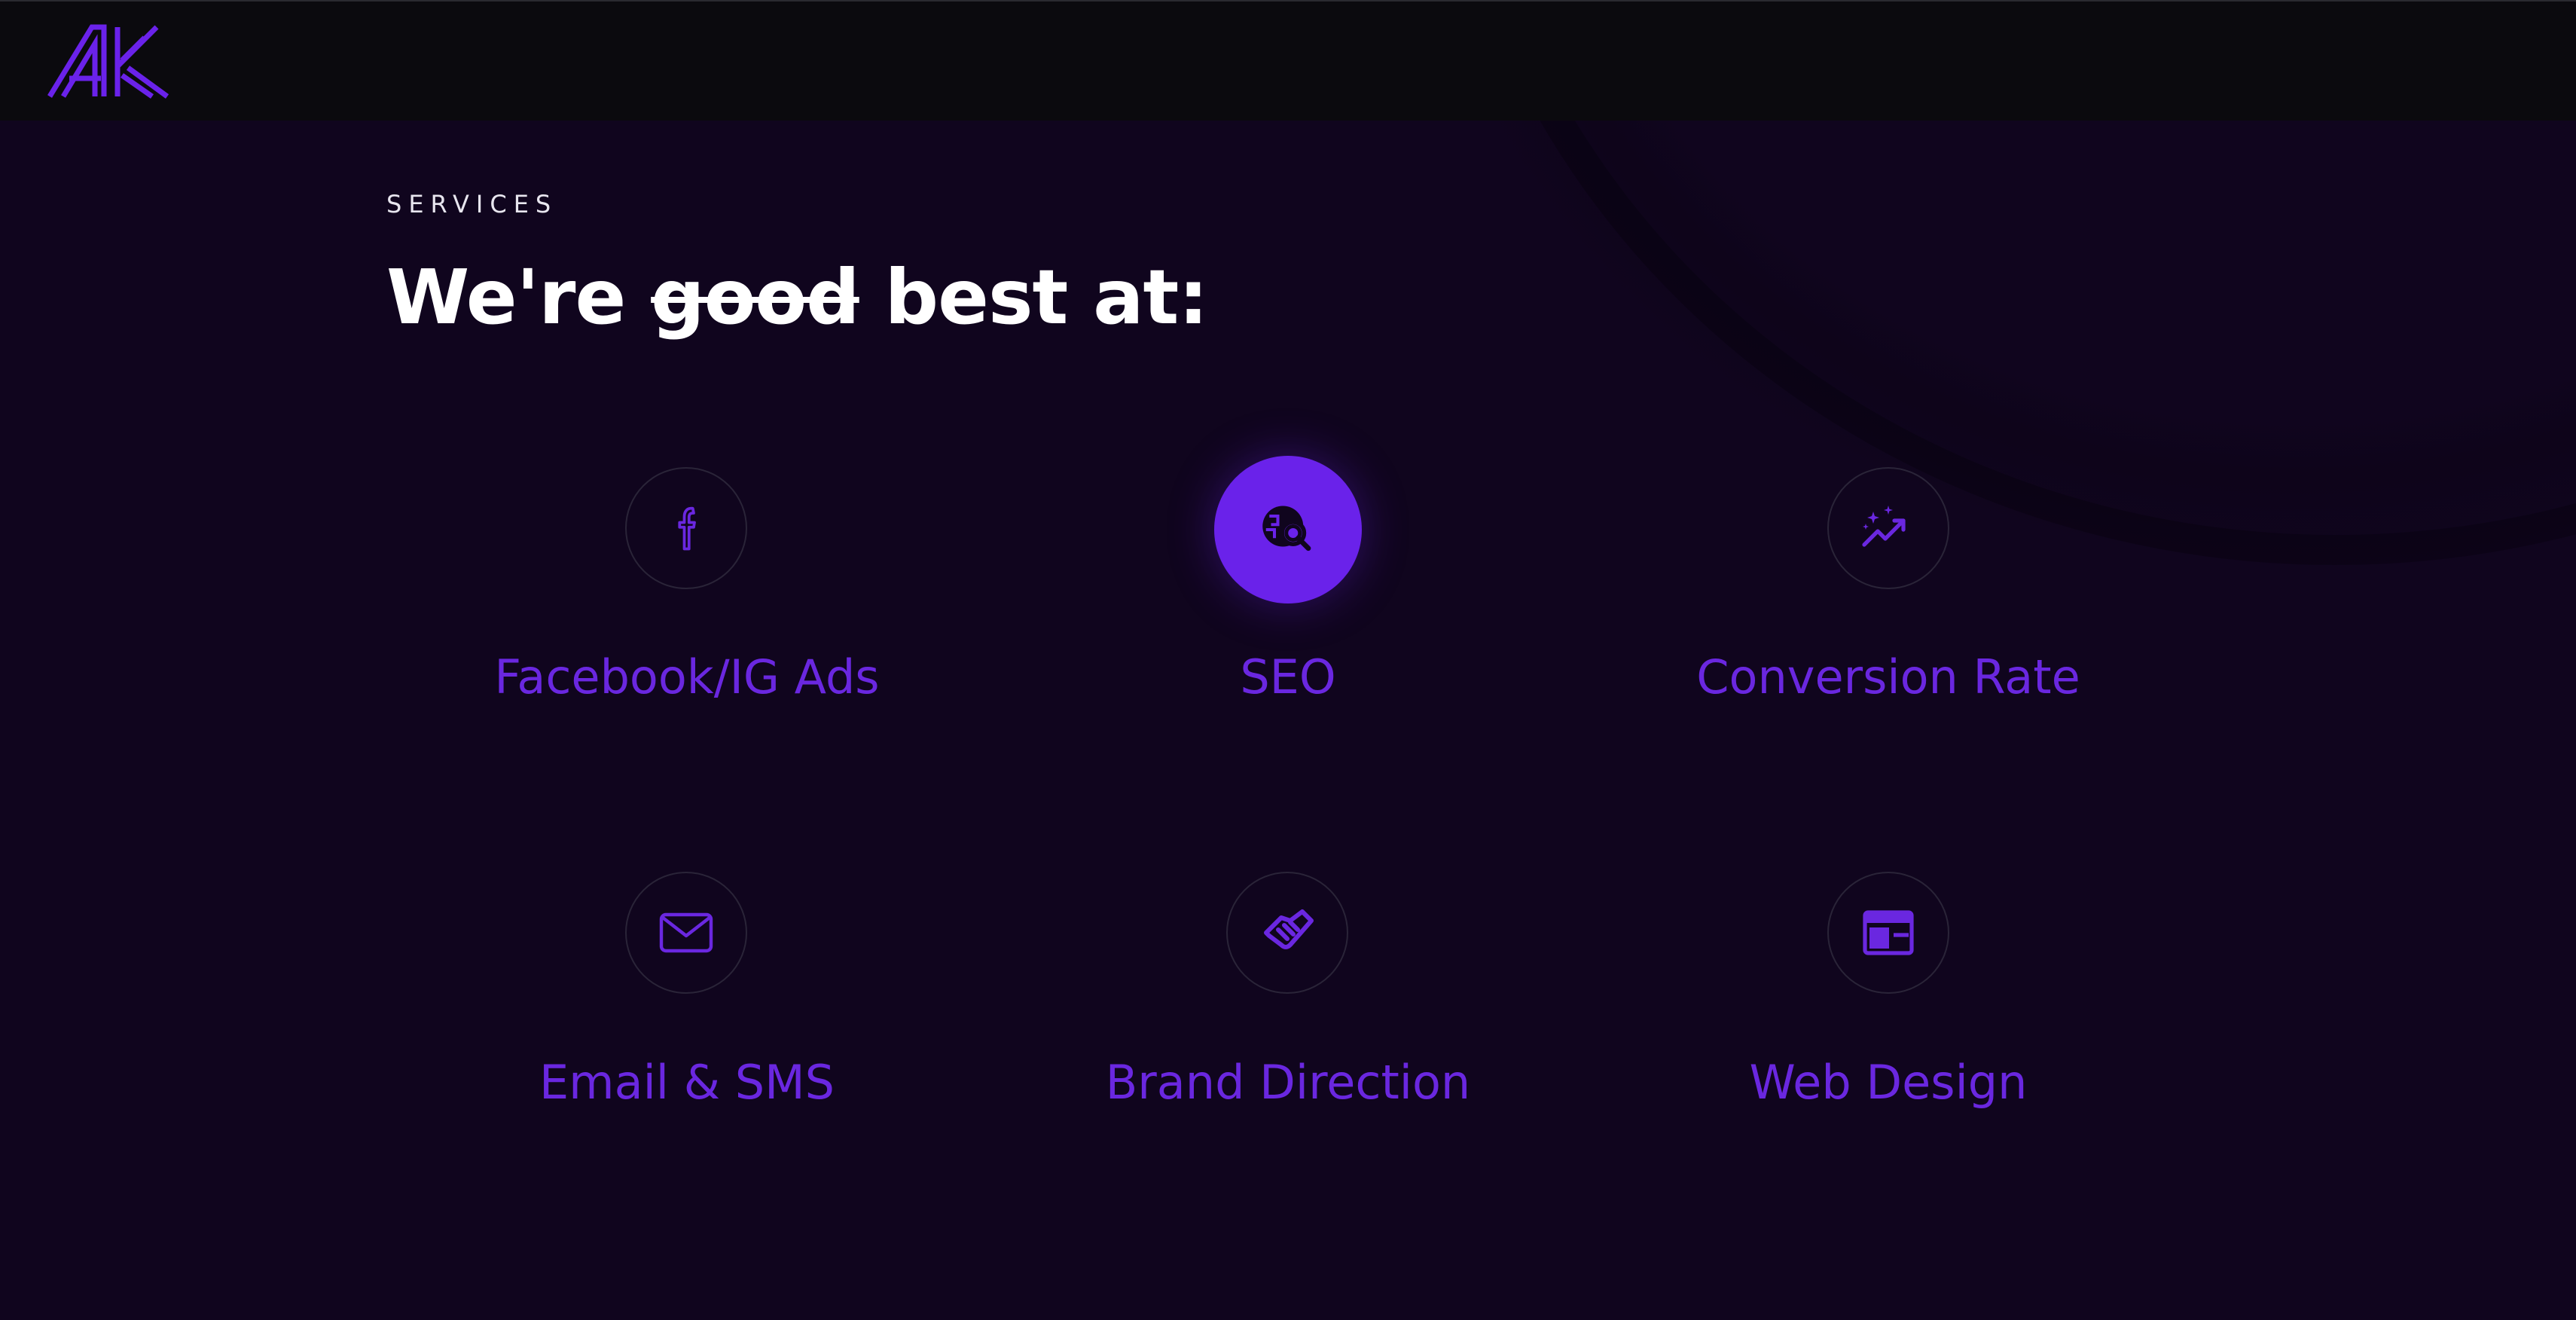 Image resolution: width=2576 pixels, height=1320 pixels. Describe the element at coordinates (472, 204) in the screenshot. I see `section-eyebrow: SERVICES` at that location.